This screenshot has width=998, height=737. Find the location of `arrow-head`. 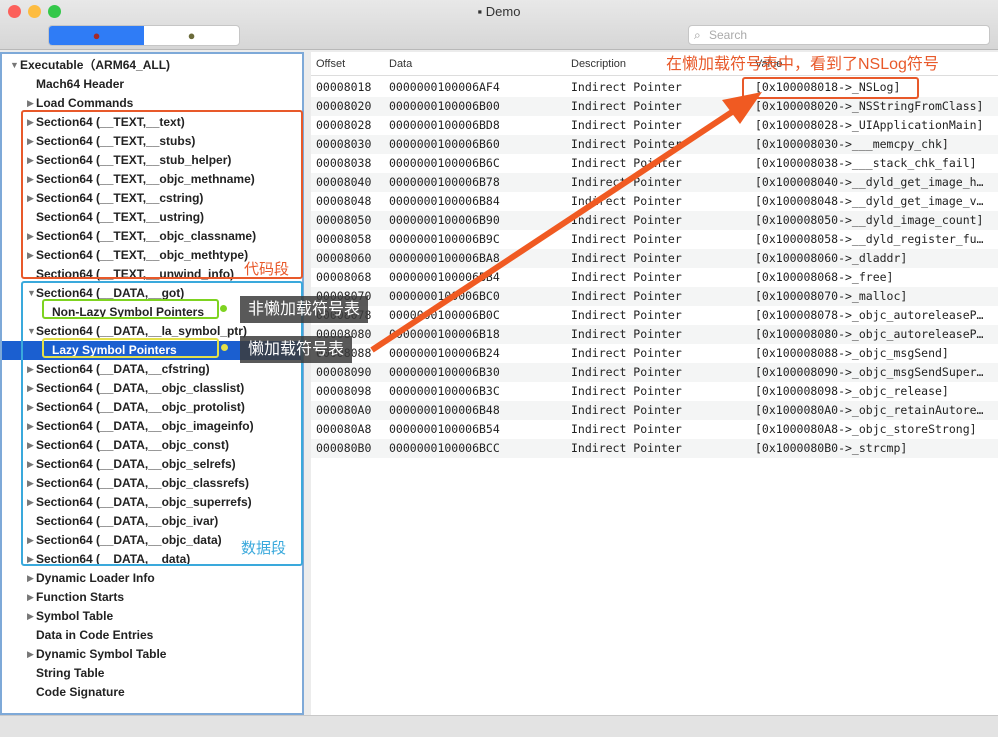

arrow-head is located at coordinates (742, 108).